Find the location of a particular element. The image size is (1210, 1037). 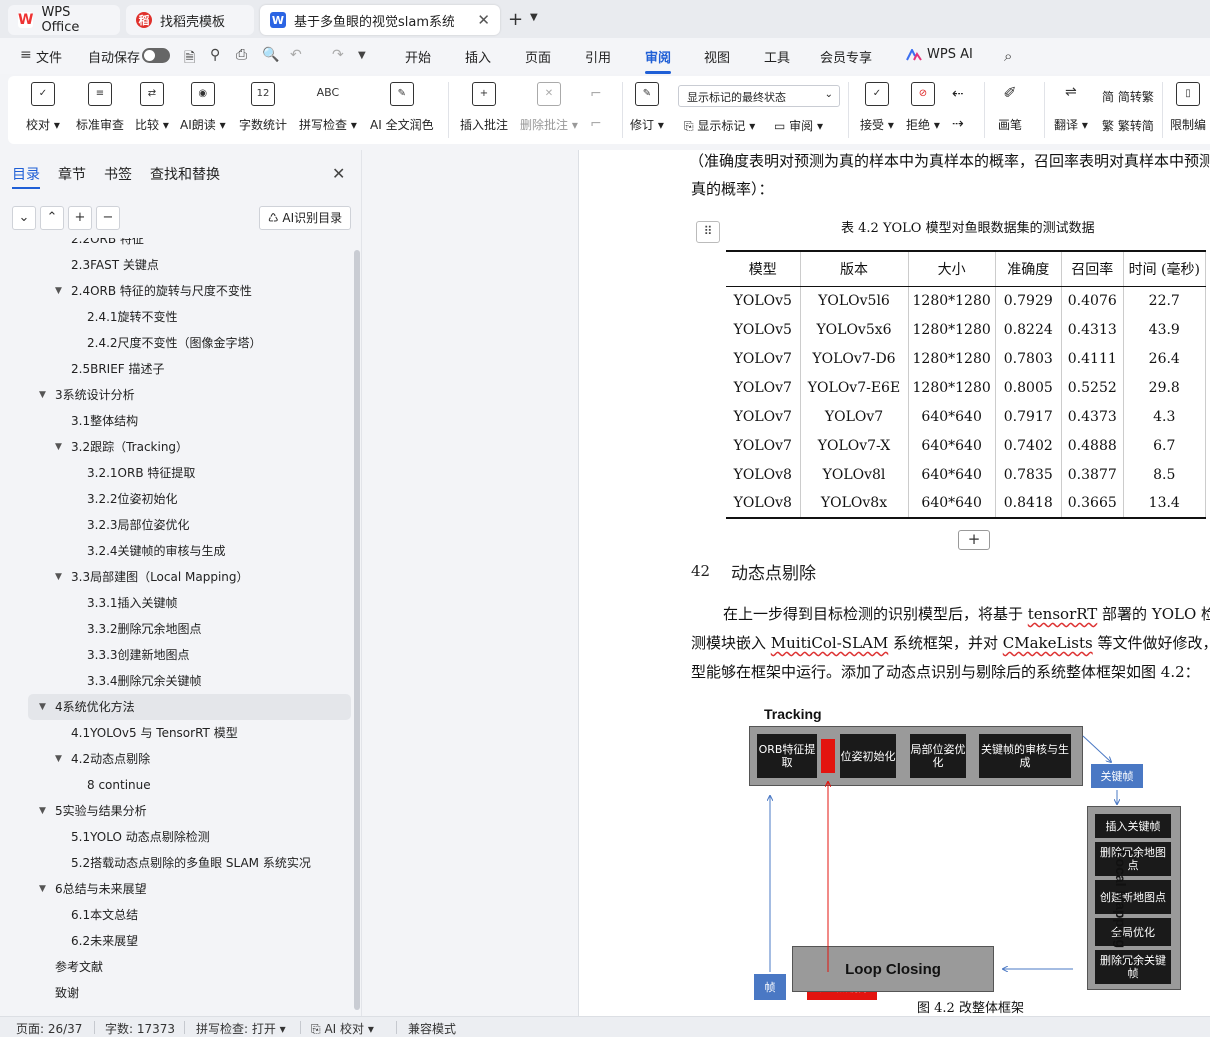

spell-check-button: ABC 拼写检查 ▾ is located at coordinates (328, 107).